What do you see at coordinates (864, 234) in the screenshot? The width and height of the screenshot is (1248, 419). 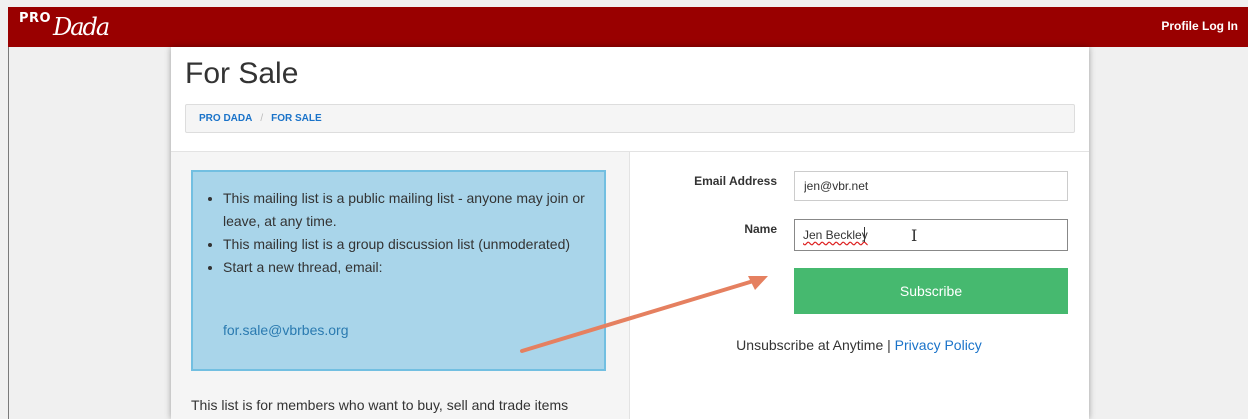 I see `text-caret` at bounding box center [864, 234].